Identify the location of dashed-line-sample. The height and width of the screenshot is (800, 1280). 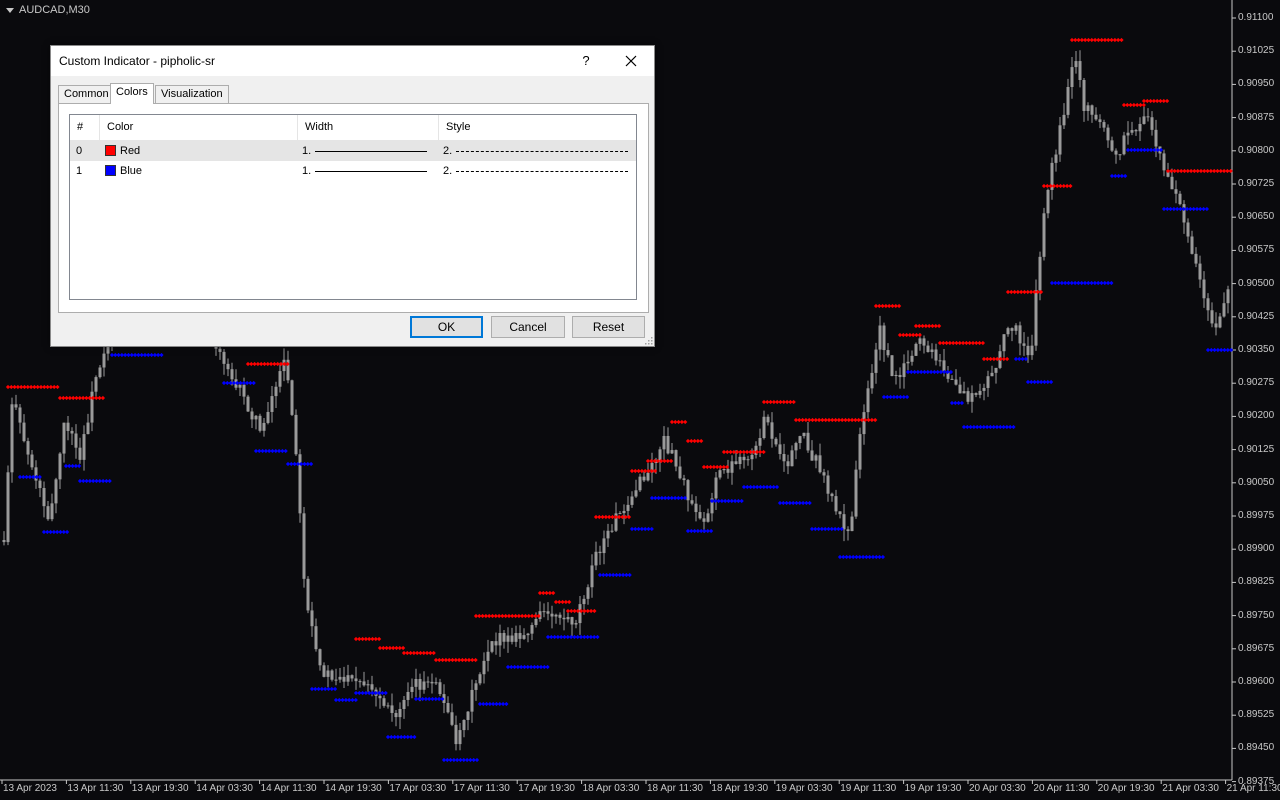
(542, 171).